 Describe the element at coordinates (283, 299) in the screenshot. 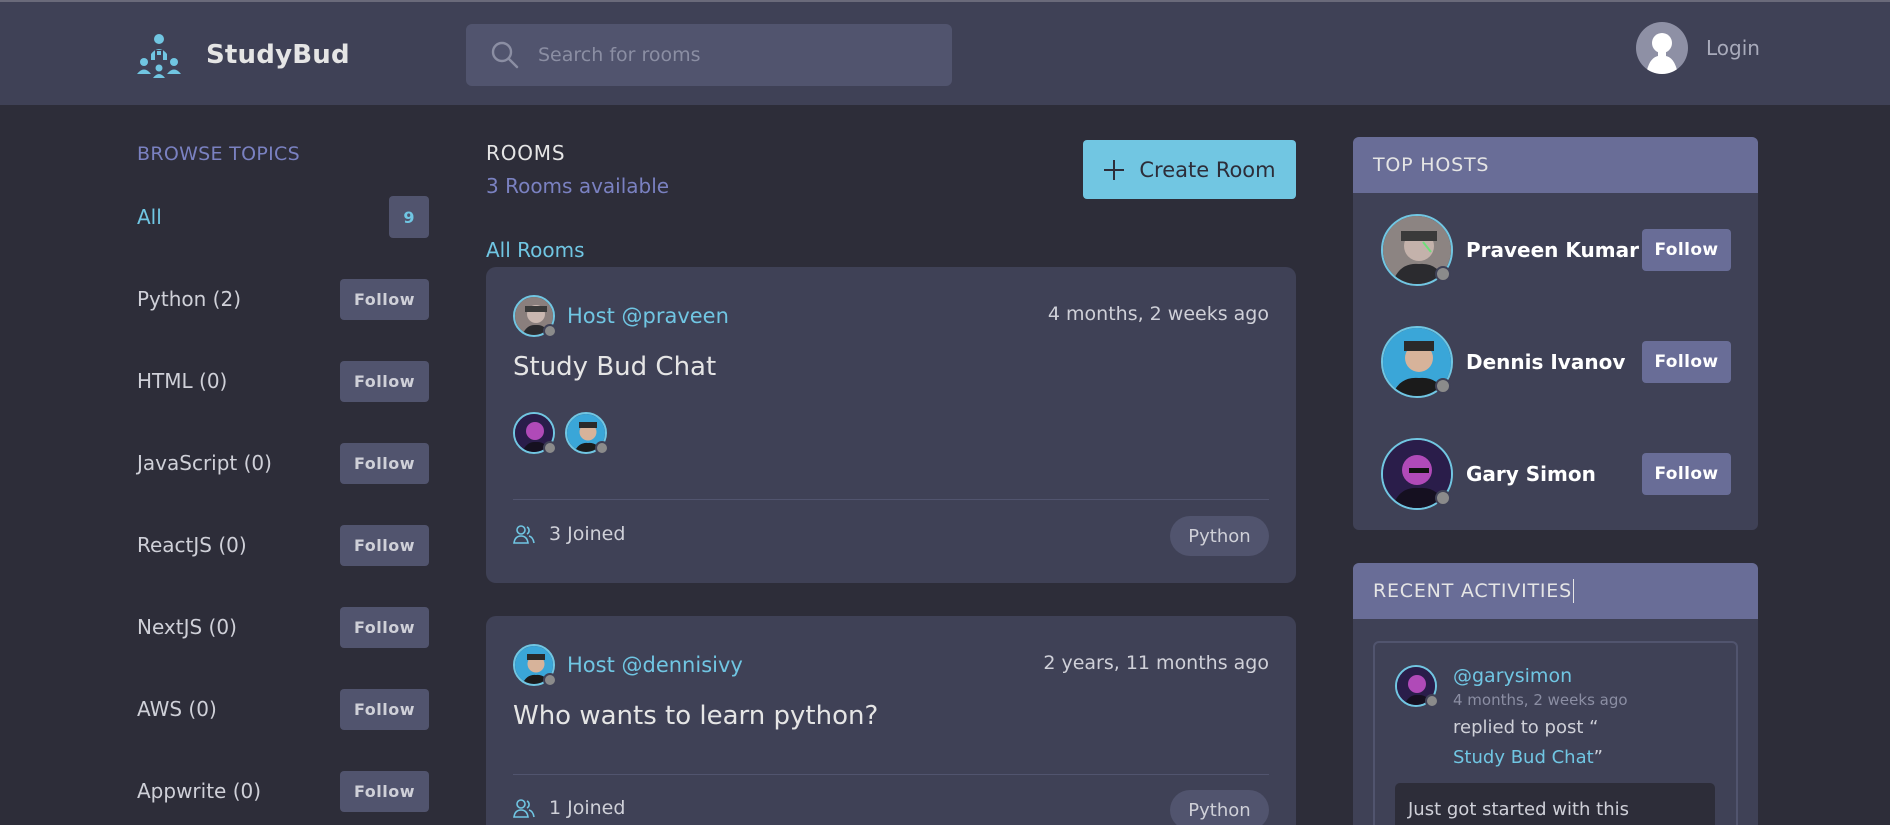

I see `topic-item: Python (2) Follow` at that location.